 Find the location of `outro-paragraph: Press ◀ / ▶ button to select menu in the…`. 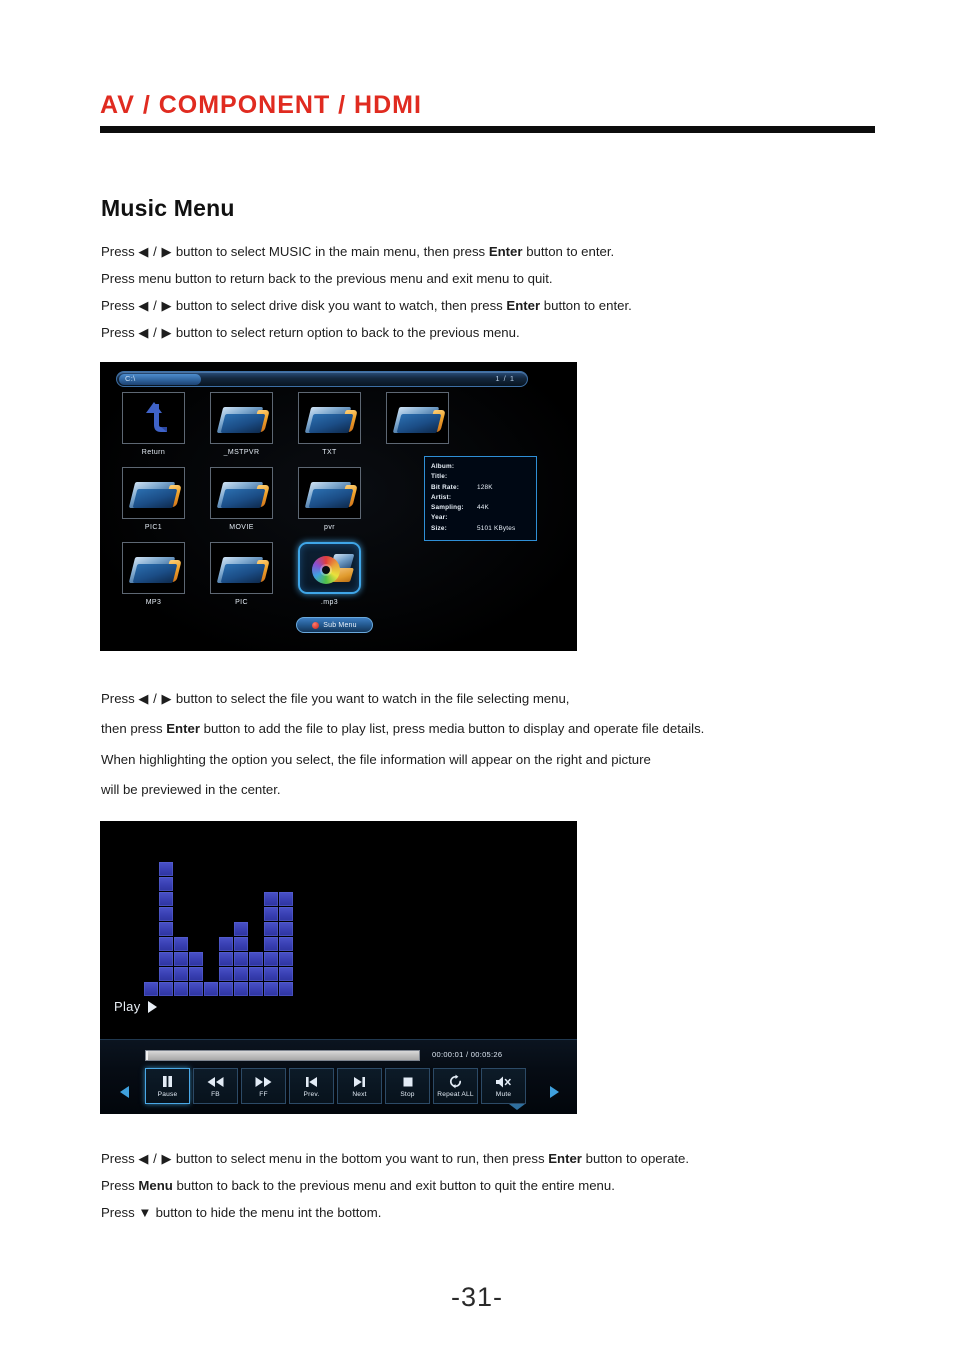

outro-paragraph: Press ◀ / ▶ button to select menu in the… is located at coordinates (395, 1185).